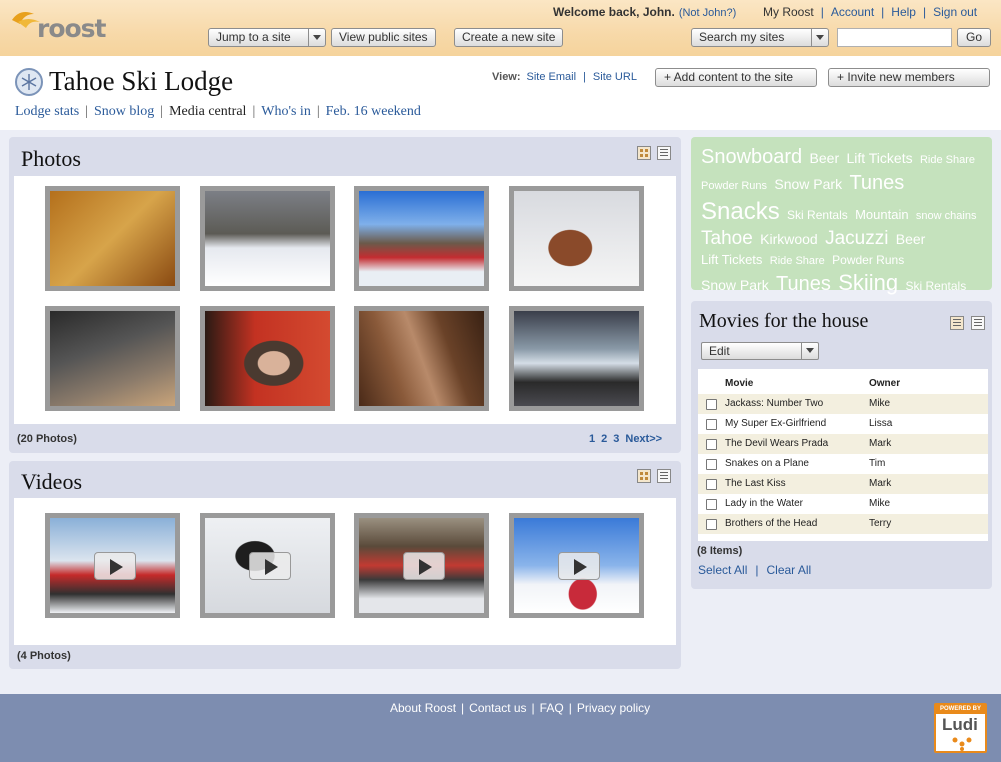 Image resolution: width=1001 pixels, height=762 pixels. I want to click on view-public-sites-button: View public sites, so click(383, 37).